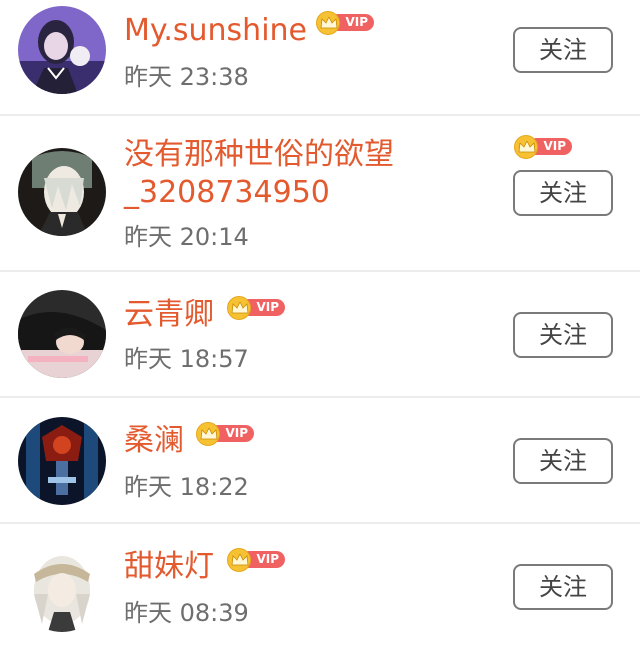 The height and width of the screenshot is (648, 640). I want to click on username-line-1: 没有那种世俗的欲望, so click(259, 155).